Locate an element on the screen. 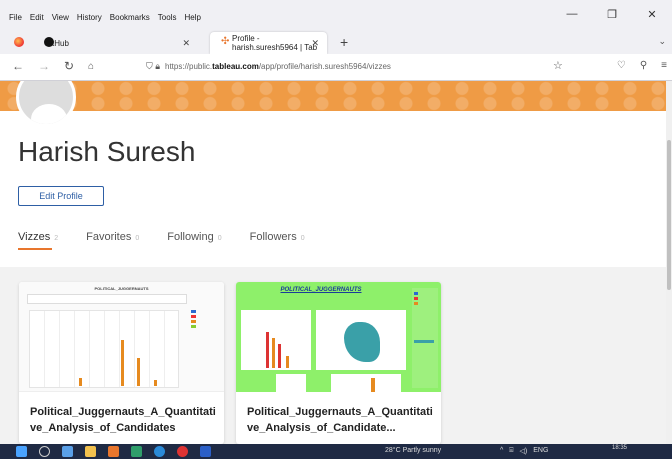 The image size is (672, 459). shield-lock-icon: ⛉ 🔒︎ is located at coordinates (153, 66).